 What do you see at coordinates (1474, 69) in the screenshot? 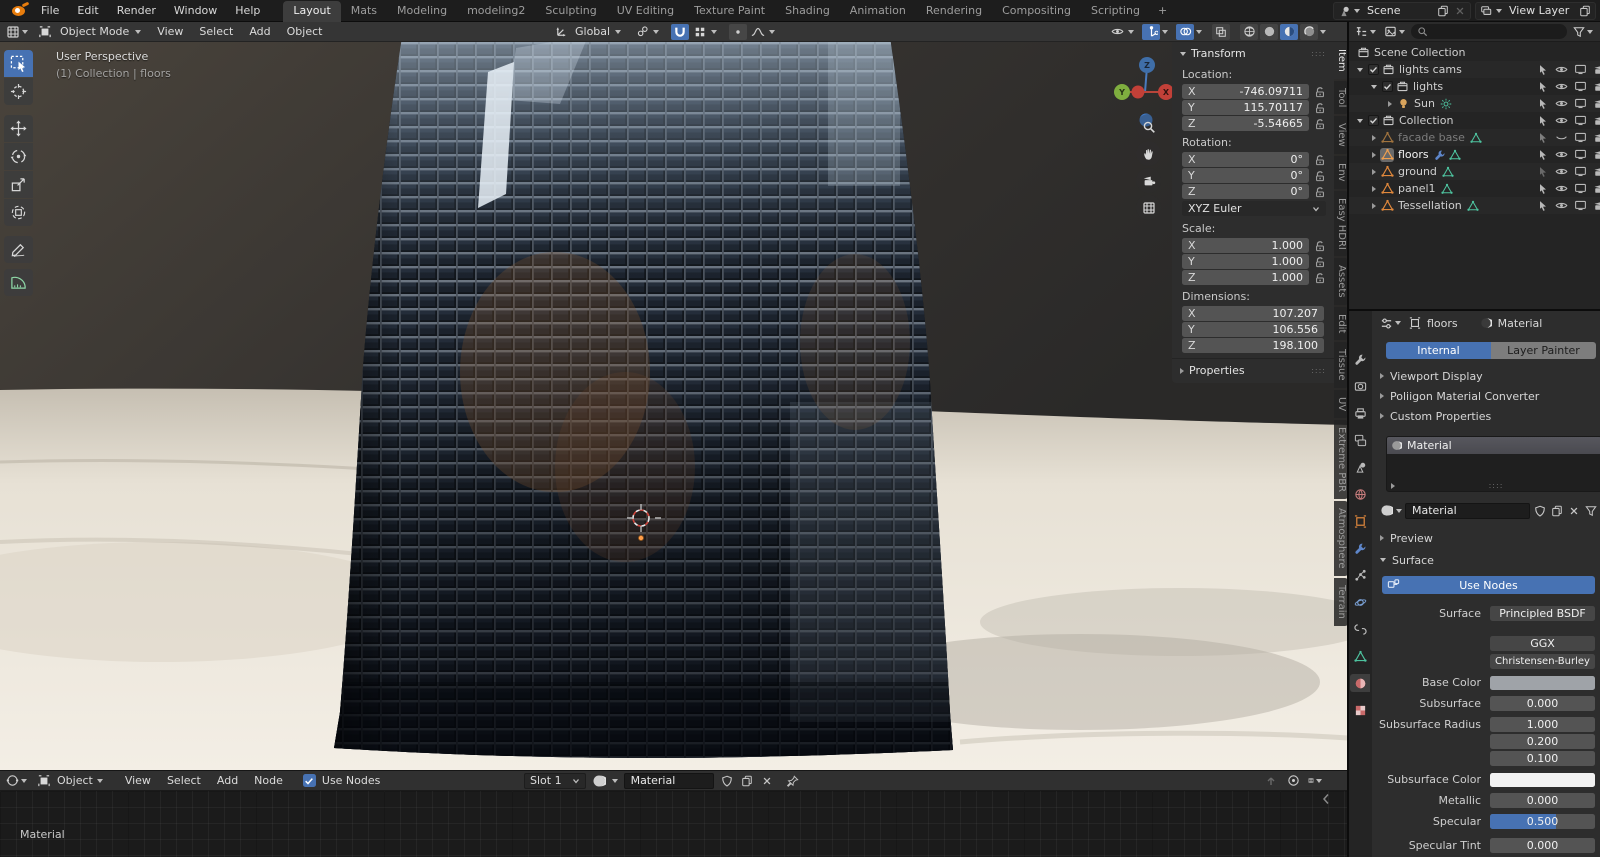
I see `outliner-row-lights-cams: lights cams` at bounding box center [1474, 69].